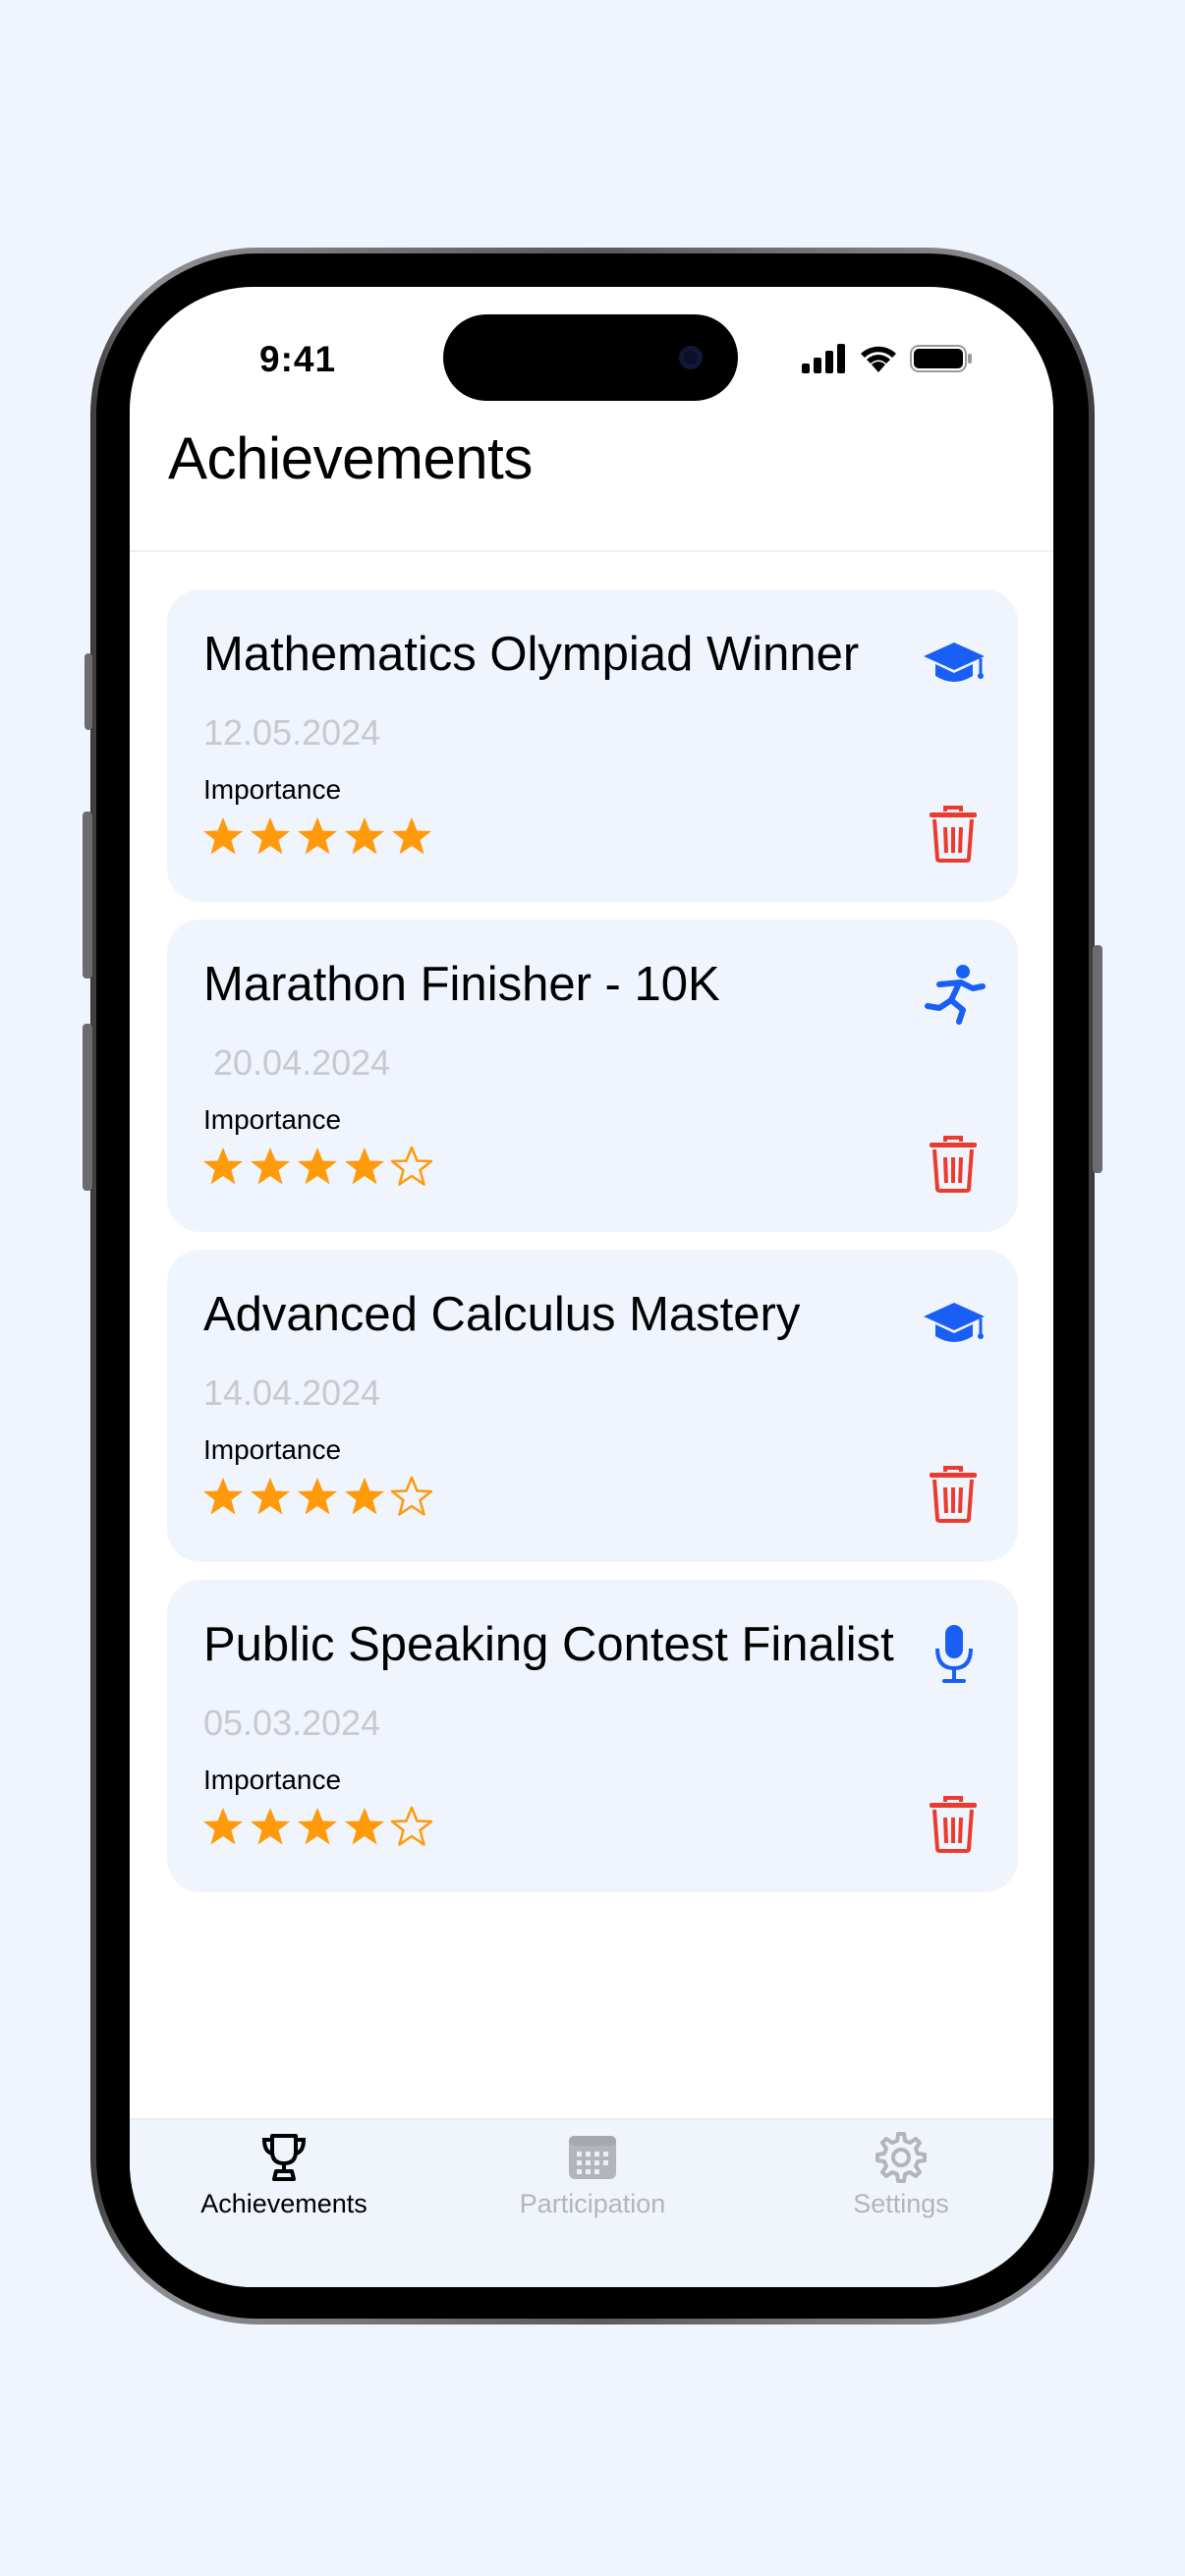 This screenshot has height=2576, width=1185. I want to click on status-time: 9:41, so click(298, 359).